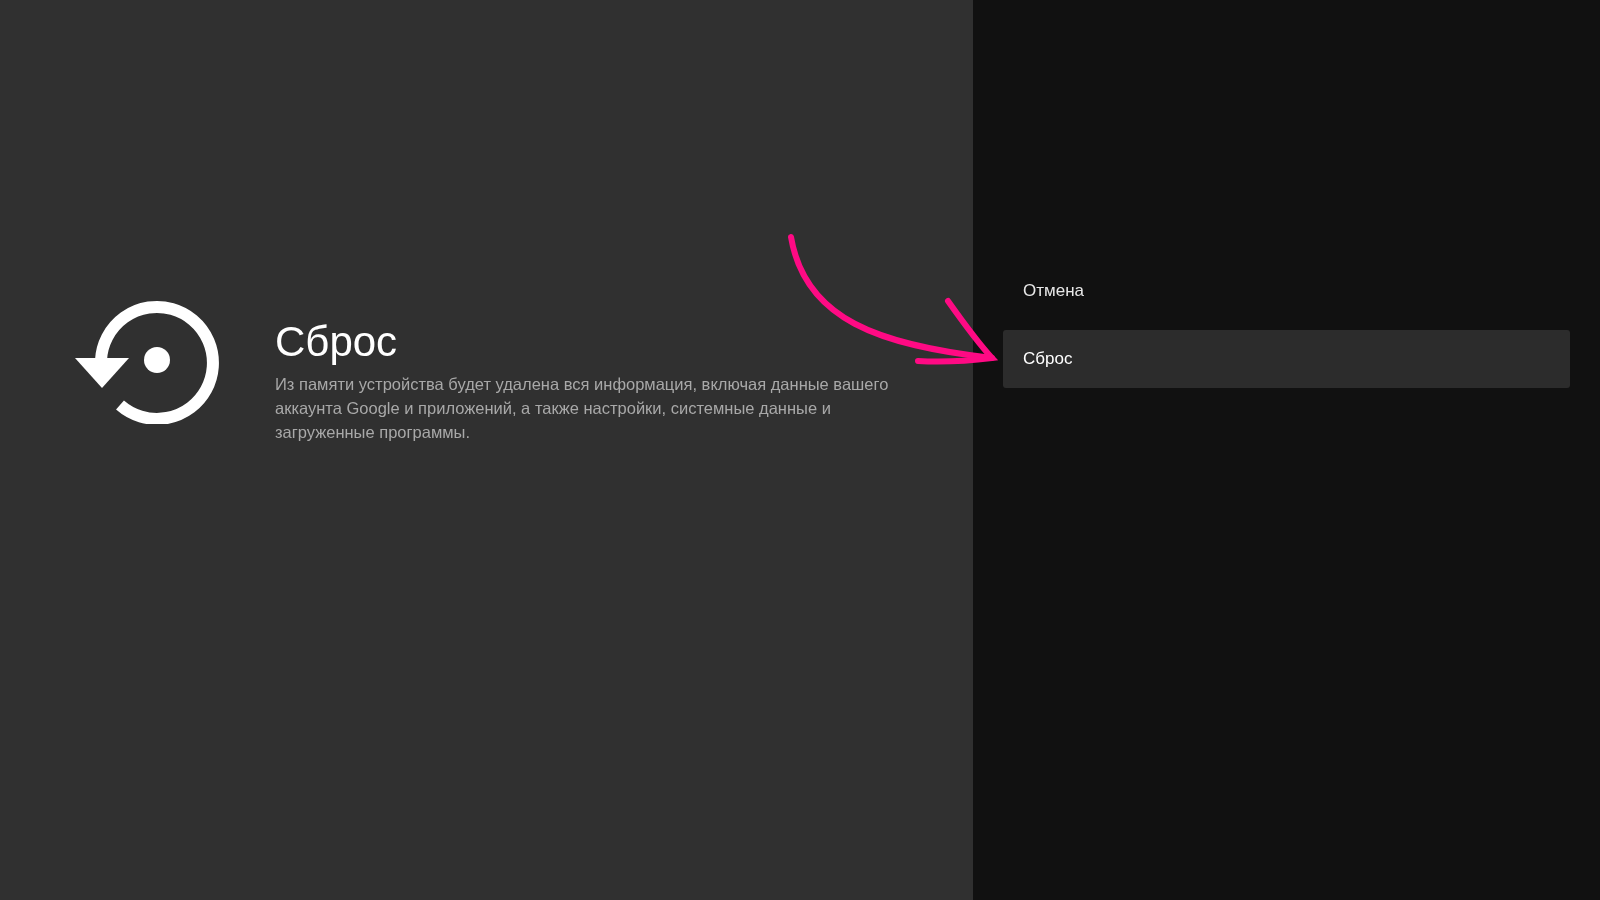 The height and width of the screenshot is (900, 1600). What do you see at coordinates (1286, 359) in the screenshot?
I see `action-item: Сброс` at bounding box center [1286, 359].